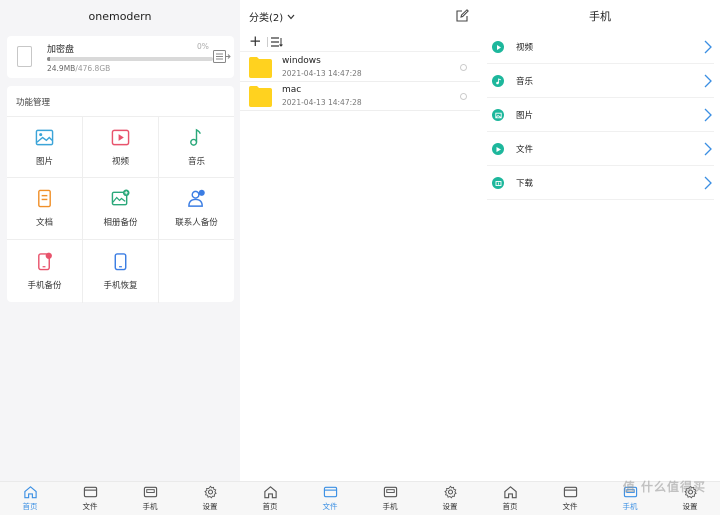  What do you see at coordinates (61, 50) in the screenshot?
I see `disk-name: 加密盘` at bounding box center [61, 50].